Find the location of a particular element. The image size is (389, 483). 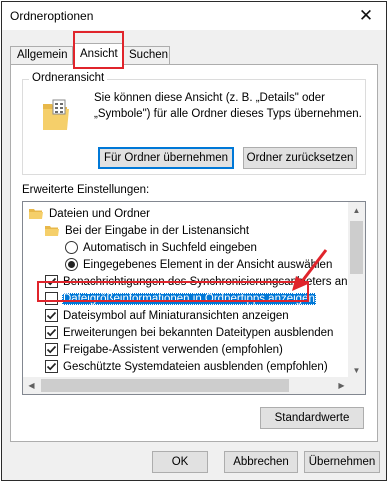

radio-empty-icon is located at coordinates (71, 247).